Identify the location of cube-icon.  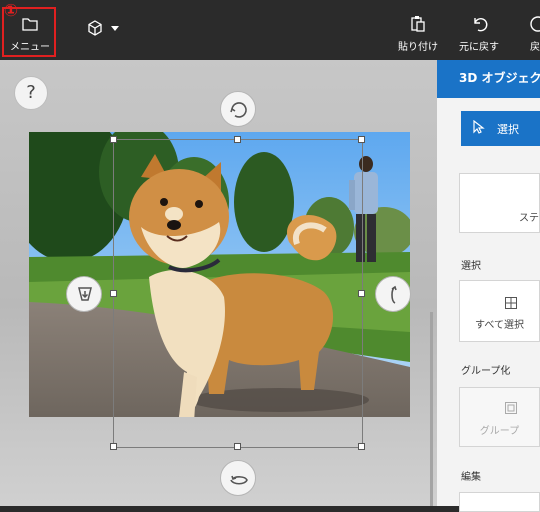
(95, 28).